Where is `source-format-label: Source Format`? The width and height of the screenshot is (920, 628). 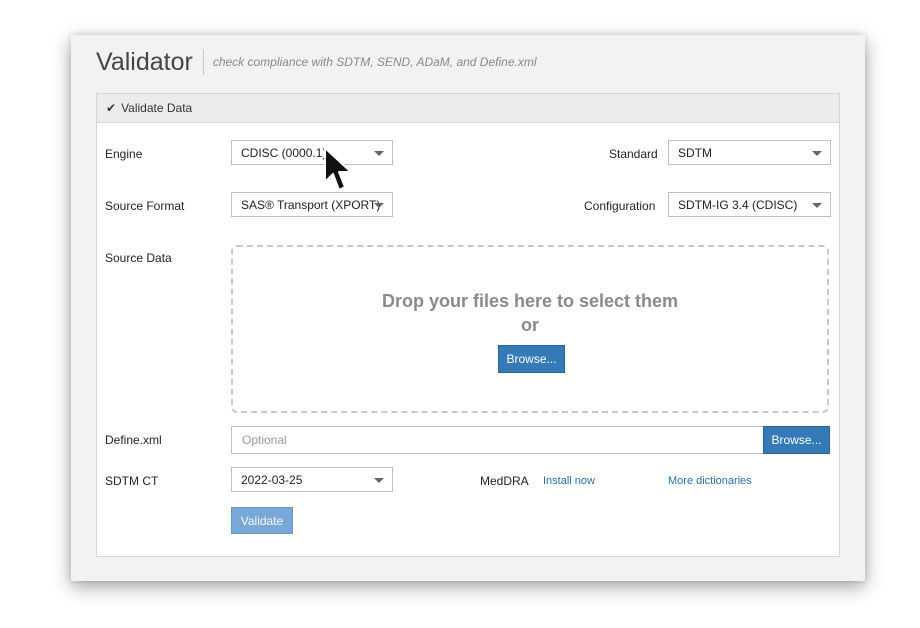
source-format-label: Source Format is located at coordinates (145, 206).